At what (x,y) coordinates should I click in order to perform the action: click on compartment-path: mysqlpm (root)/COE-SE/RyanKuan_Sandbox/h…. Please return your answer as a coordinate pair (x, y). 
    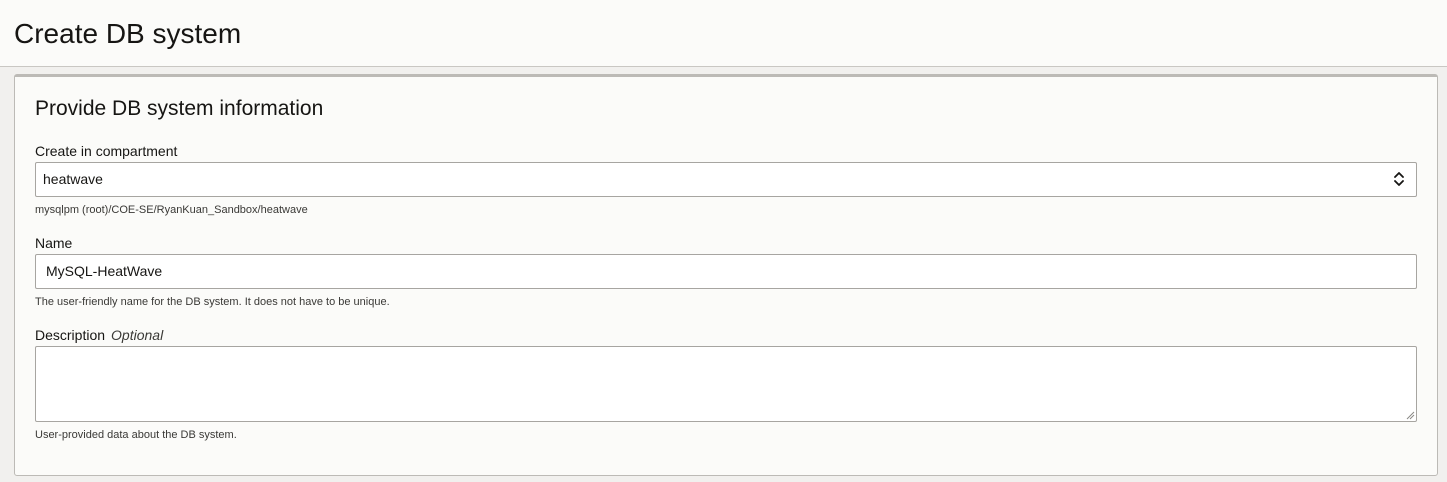
    Looking at the image, I should click on (171, 210).